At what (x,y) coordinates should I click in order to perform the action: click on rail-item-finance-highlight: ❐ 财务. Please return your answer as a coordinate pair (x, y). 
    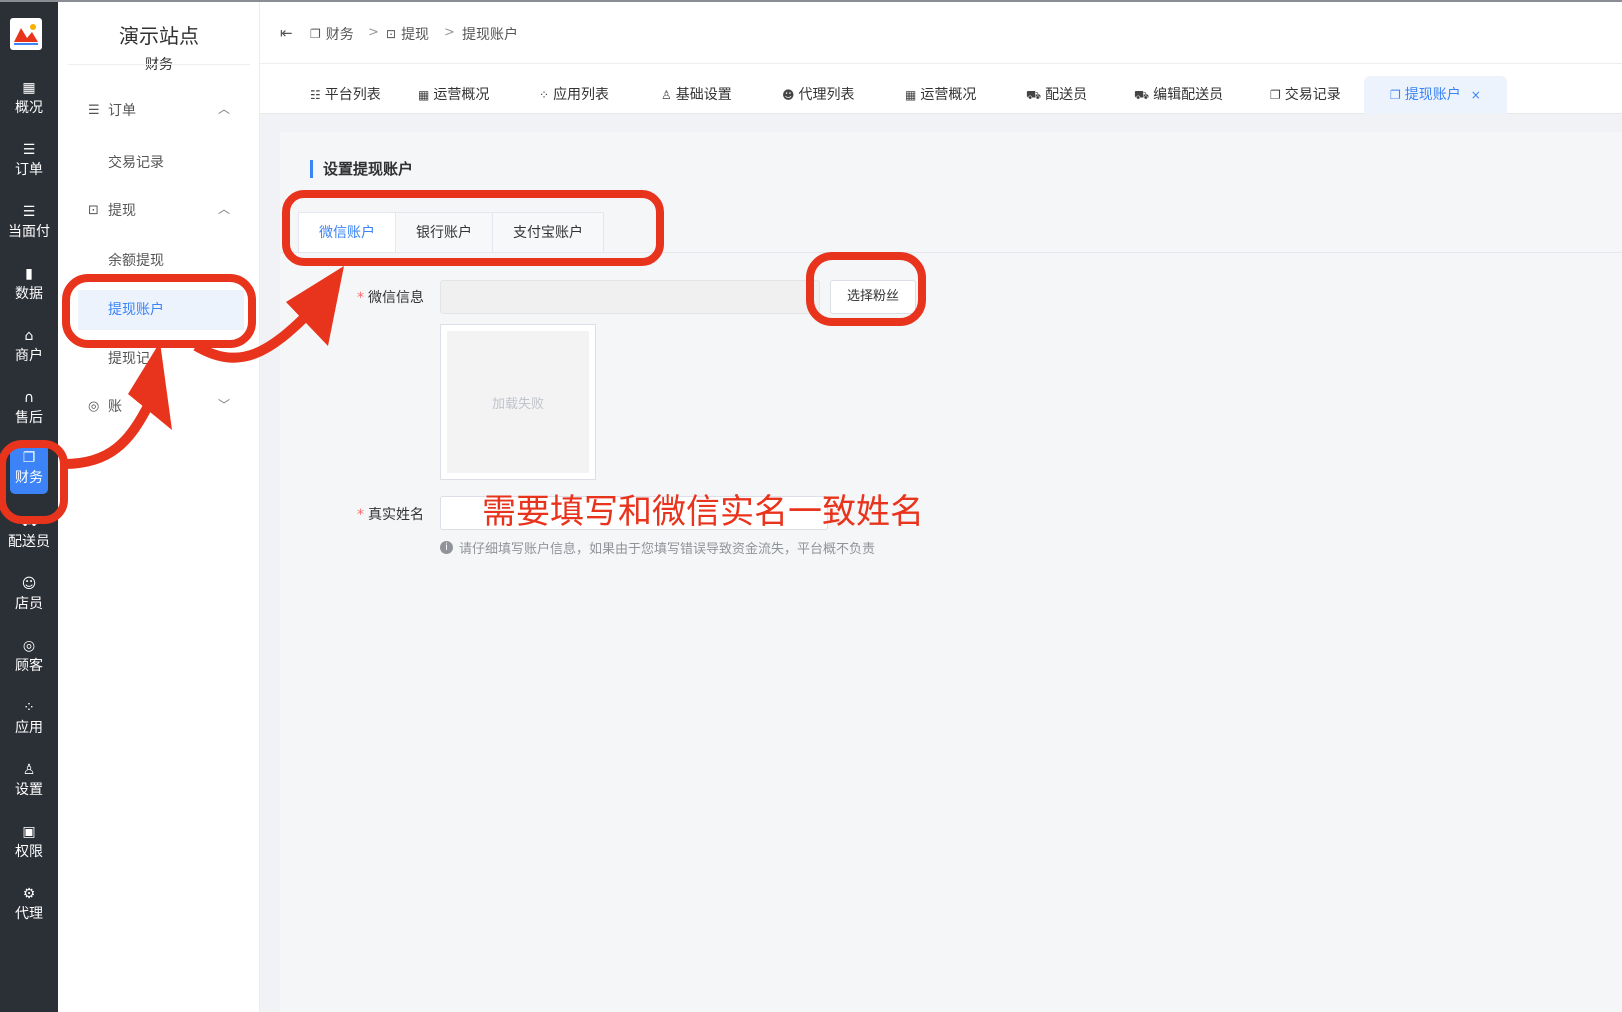
    Looking at the image, I should click on (29, 468).